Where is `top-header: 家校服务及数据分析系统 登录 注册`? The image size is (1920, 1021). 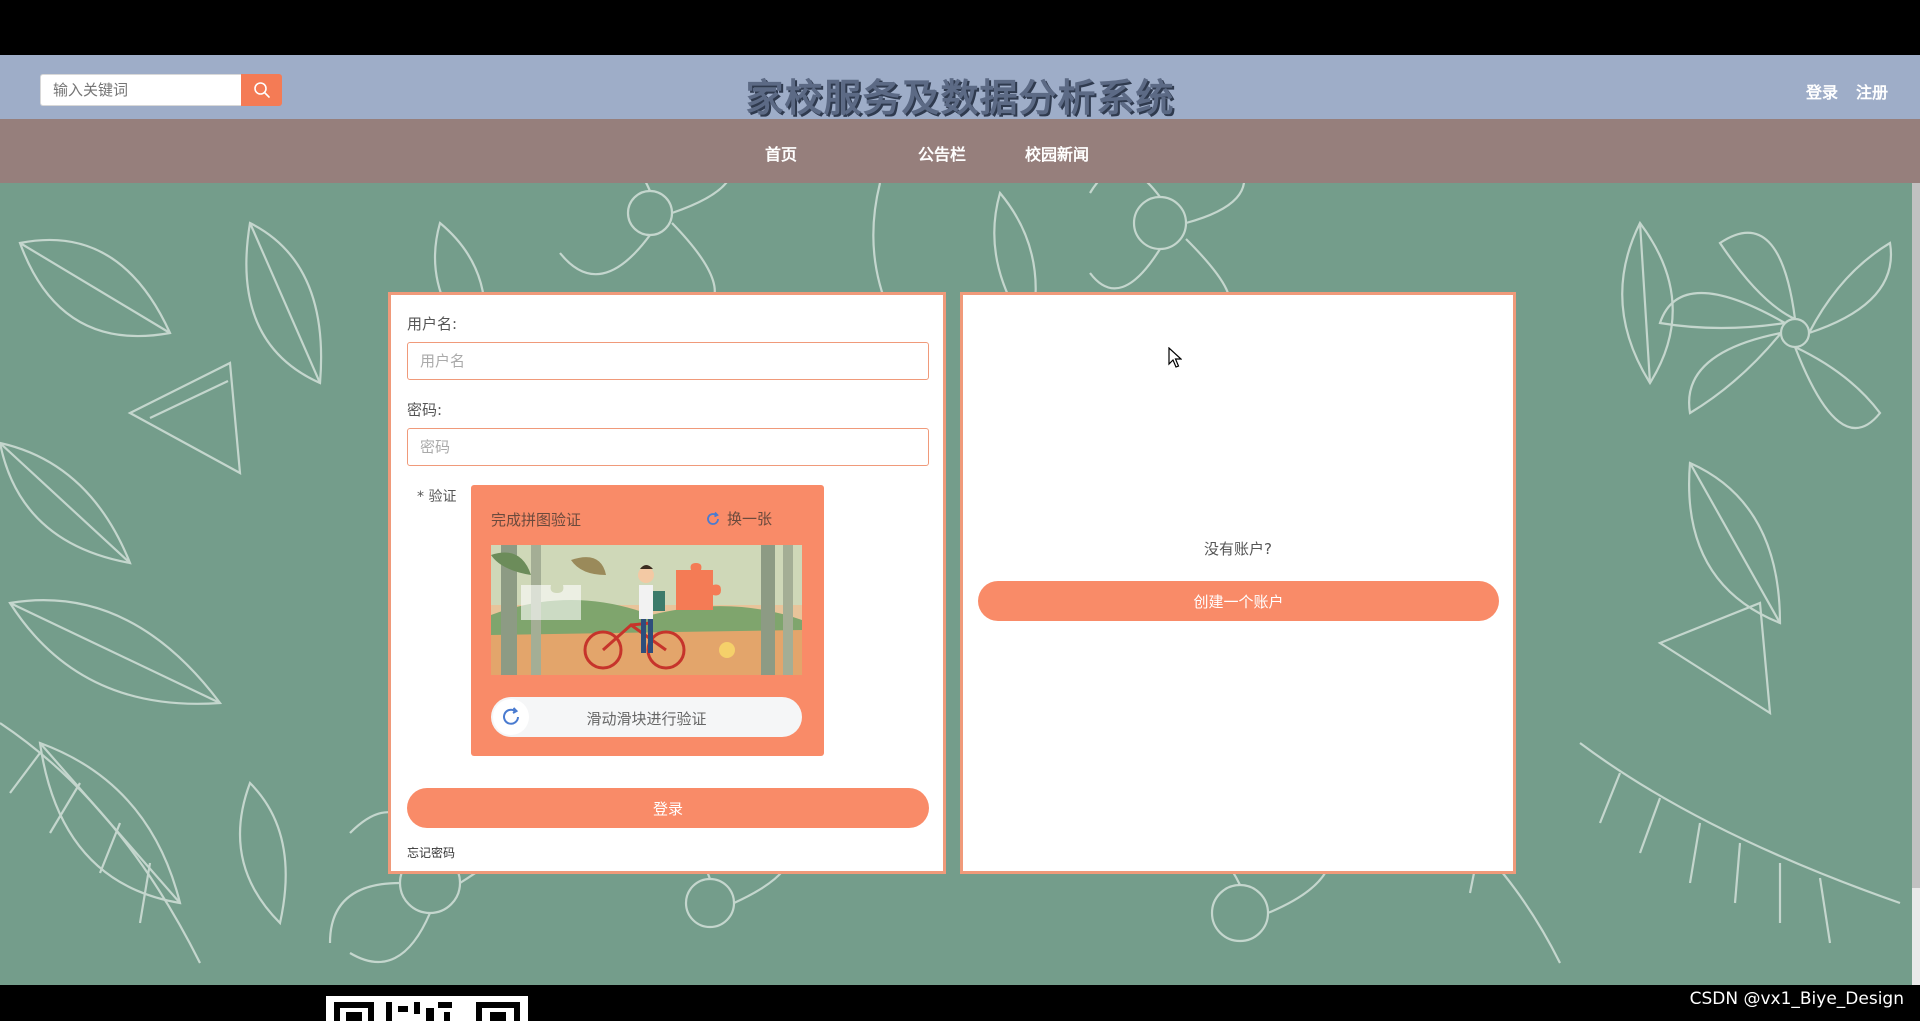 top-header: 家校服务及数据分析系统 登录 注册 is located at coordinates (960, 87).